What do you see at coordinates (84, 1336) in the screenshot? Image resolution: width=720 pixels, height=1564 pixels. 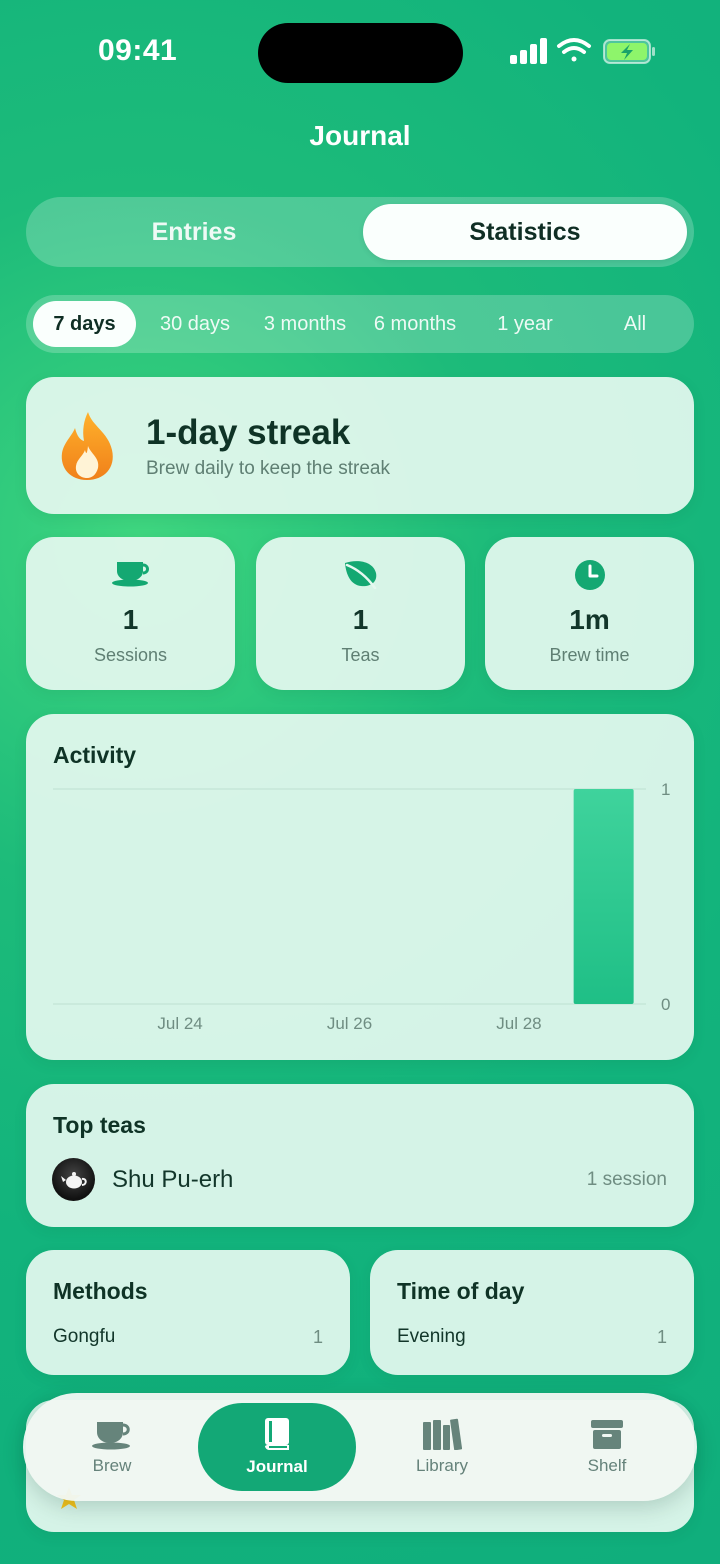 I see `method-label: Gongfu` at bounding box center [84, 1336].